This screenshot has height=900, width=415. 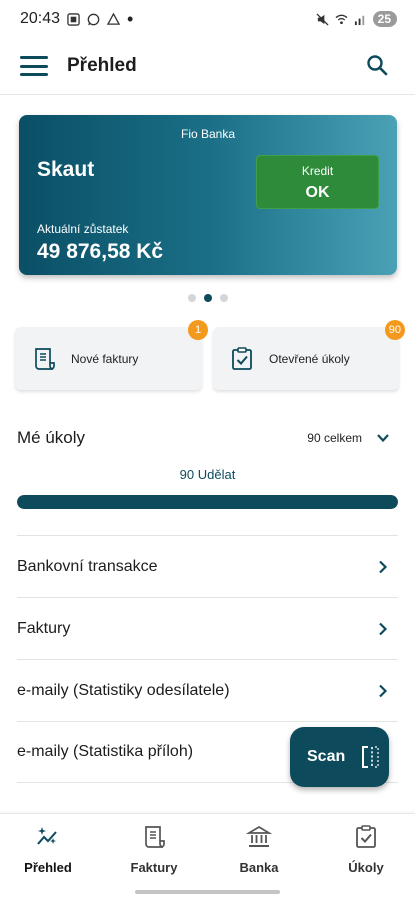 I want to click on app-bar-divider, so click(x=207, y=94).